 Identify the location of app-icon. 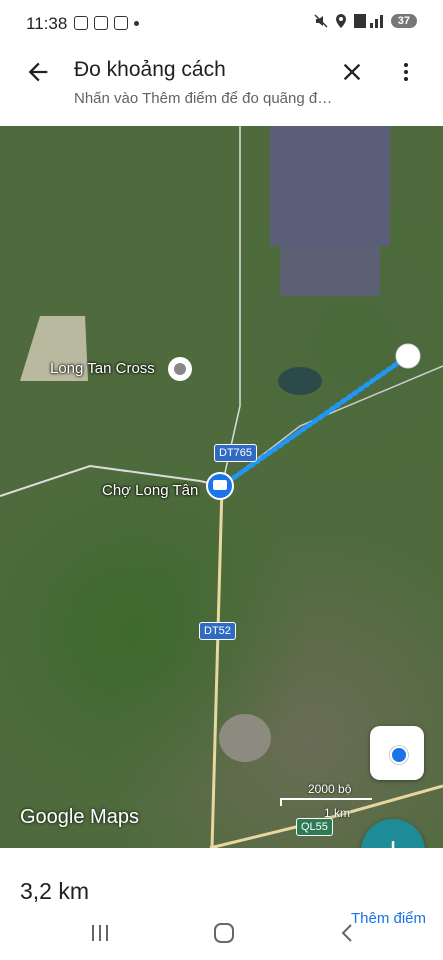
(121, 23).